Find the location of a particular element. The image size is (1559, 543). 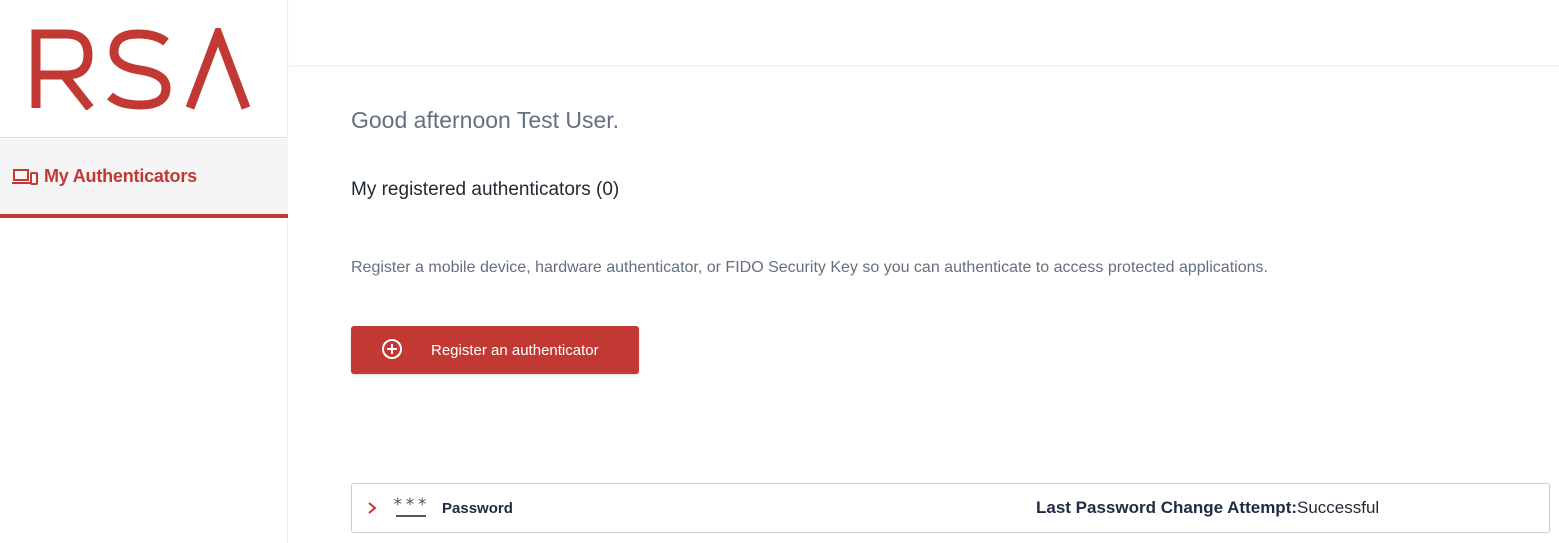

password-icon: *** is located at coordinates (411, 508).